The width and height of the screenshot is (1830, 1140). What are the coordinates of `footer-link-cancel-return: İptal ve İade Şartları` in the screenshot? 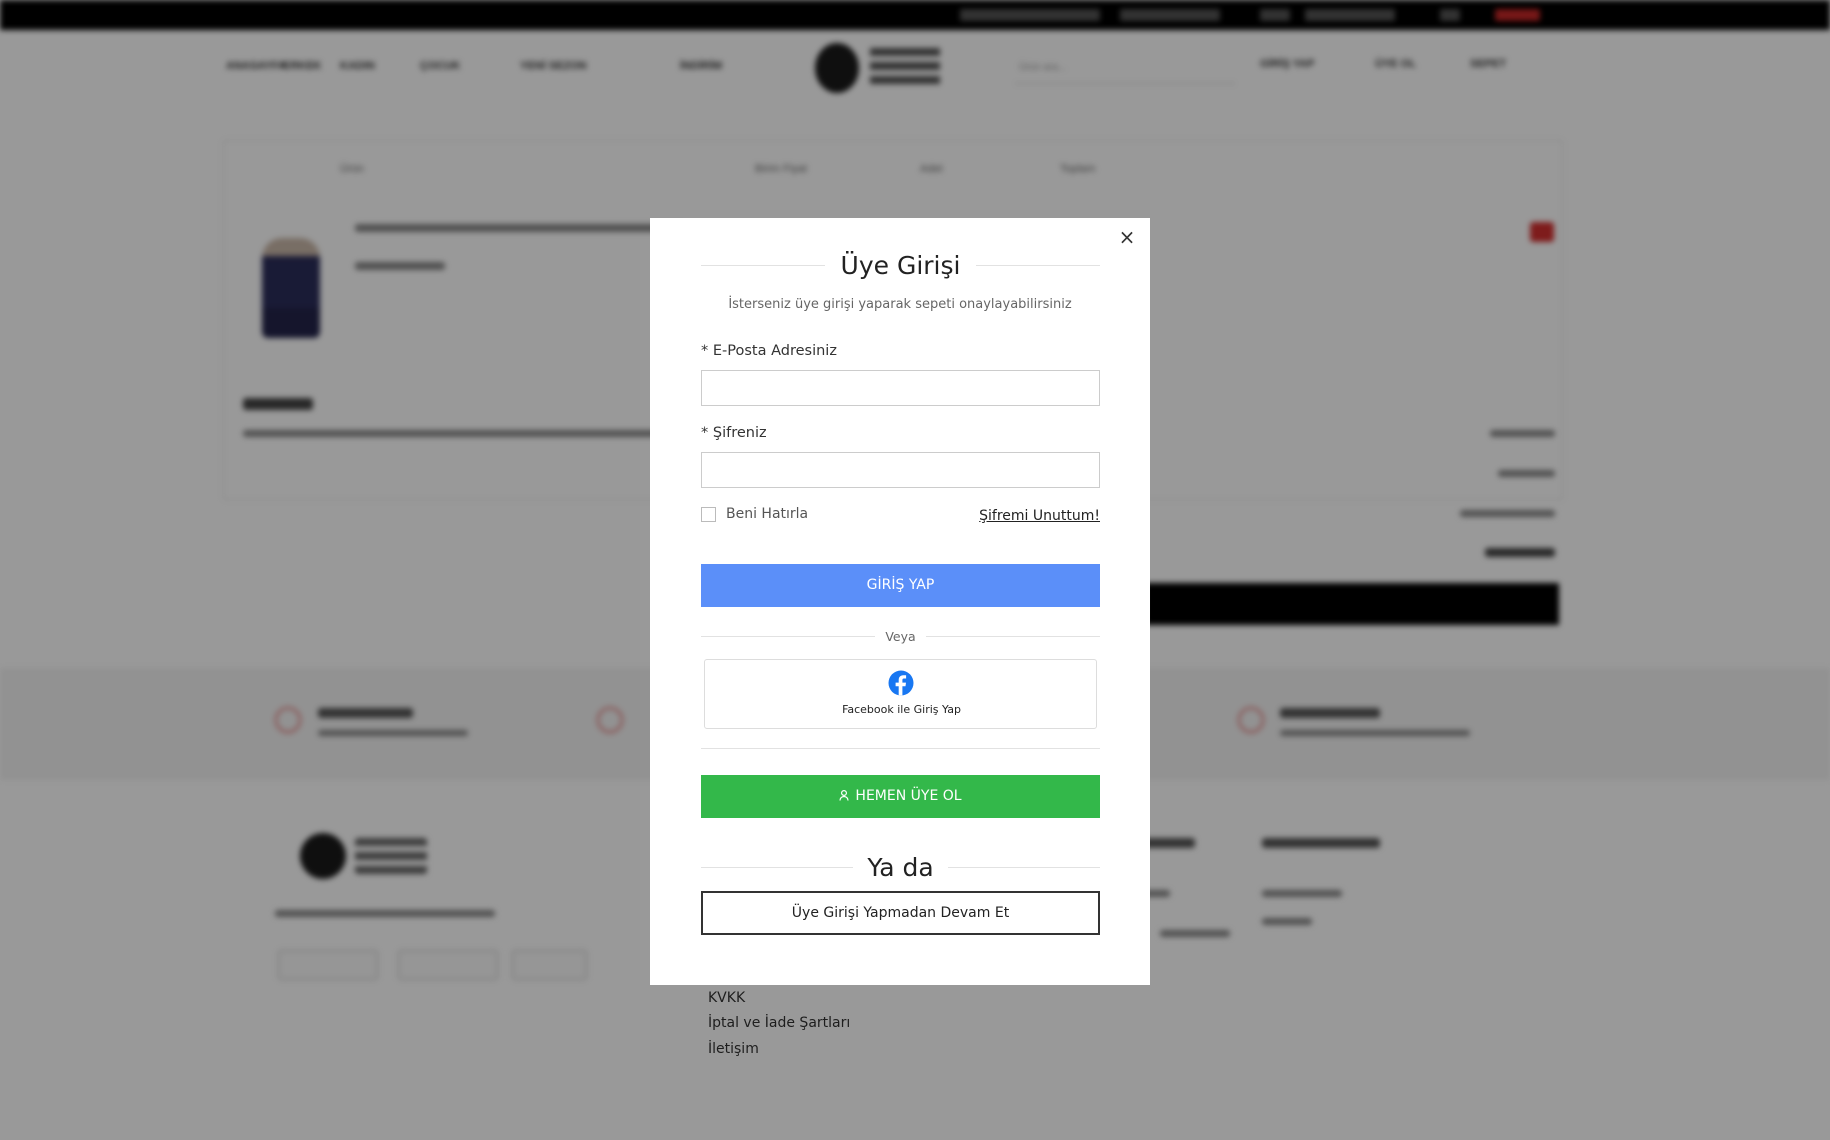 It's located at (779, 1023).